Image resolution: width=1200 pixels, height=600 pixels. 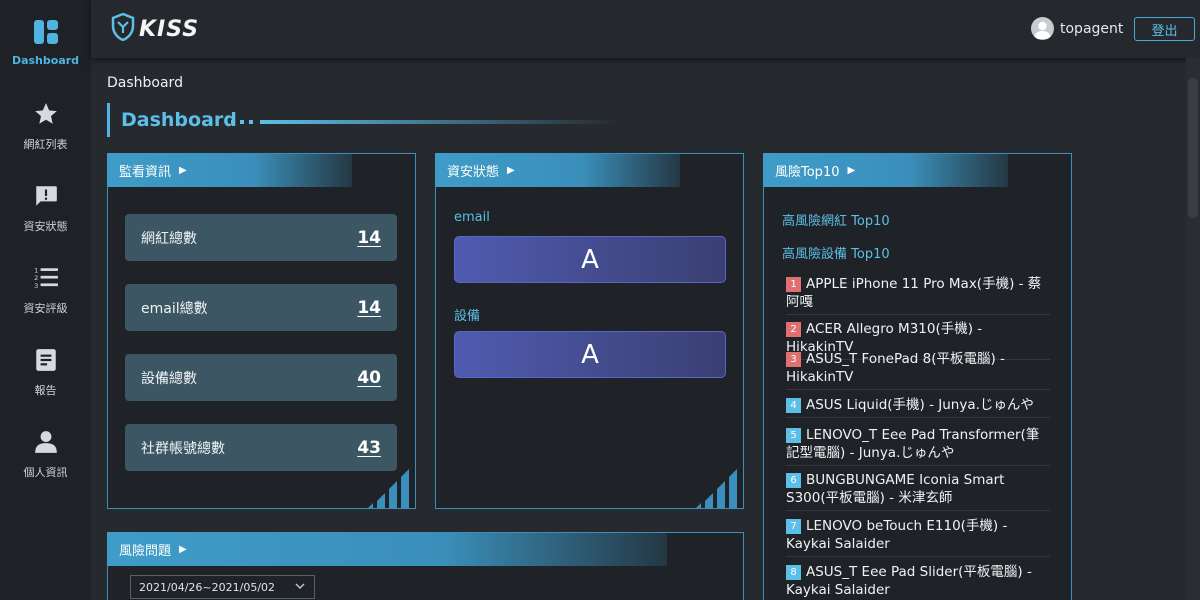 I want to click on high-risk-influencer-link: 高風險網紅 Top10, so click(x=836, y=219).